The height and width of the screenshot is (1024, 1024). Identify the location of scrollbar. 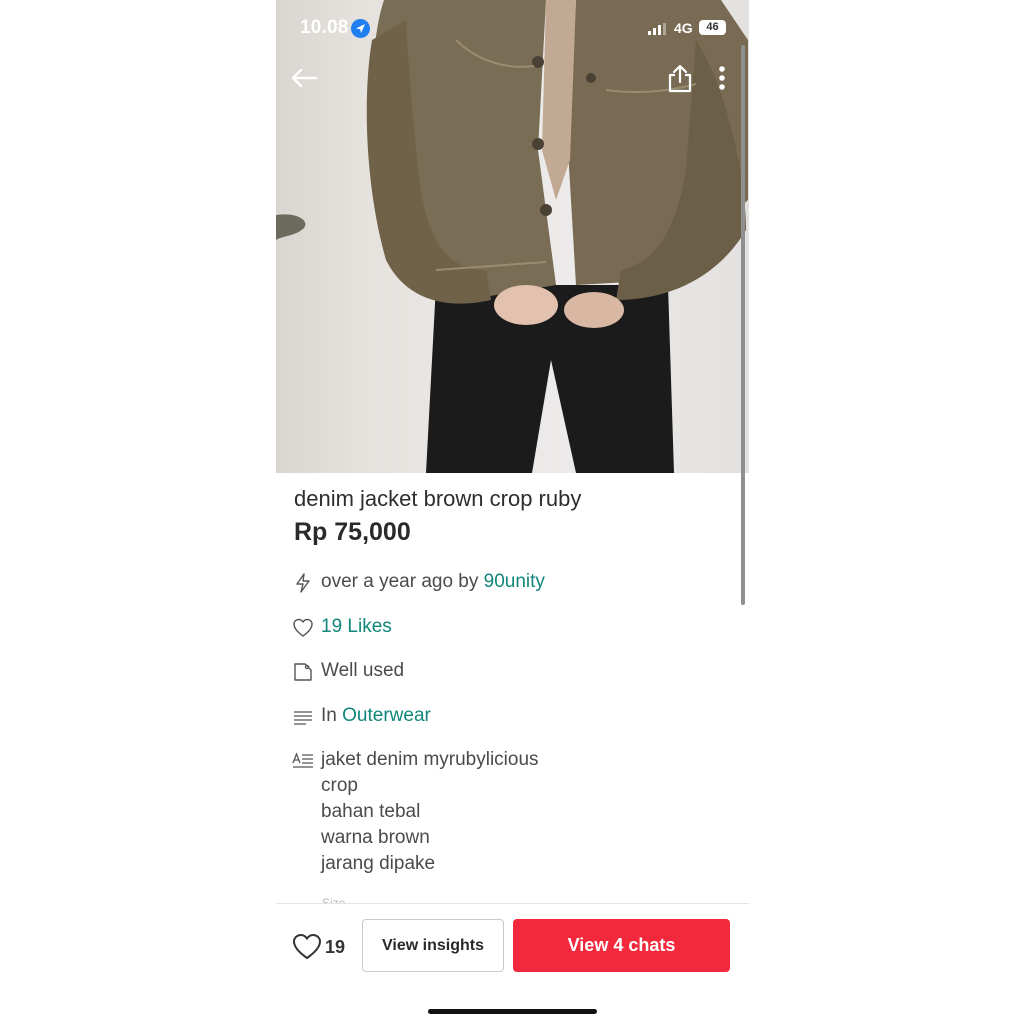
(743, 325).